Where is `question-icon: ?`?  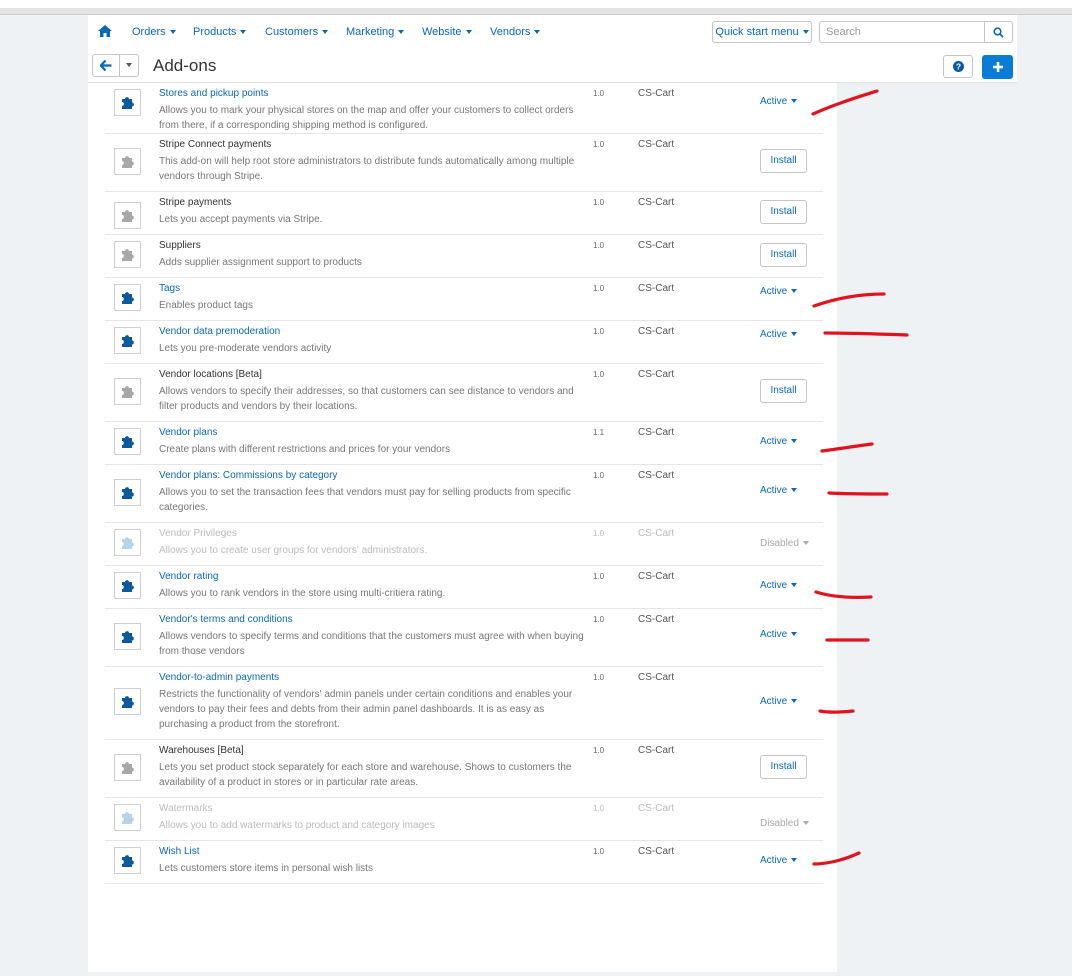
question-icon: ? is located at coordinates (958, 66).